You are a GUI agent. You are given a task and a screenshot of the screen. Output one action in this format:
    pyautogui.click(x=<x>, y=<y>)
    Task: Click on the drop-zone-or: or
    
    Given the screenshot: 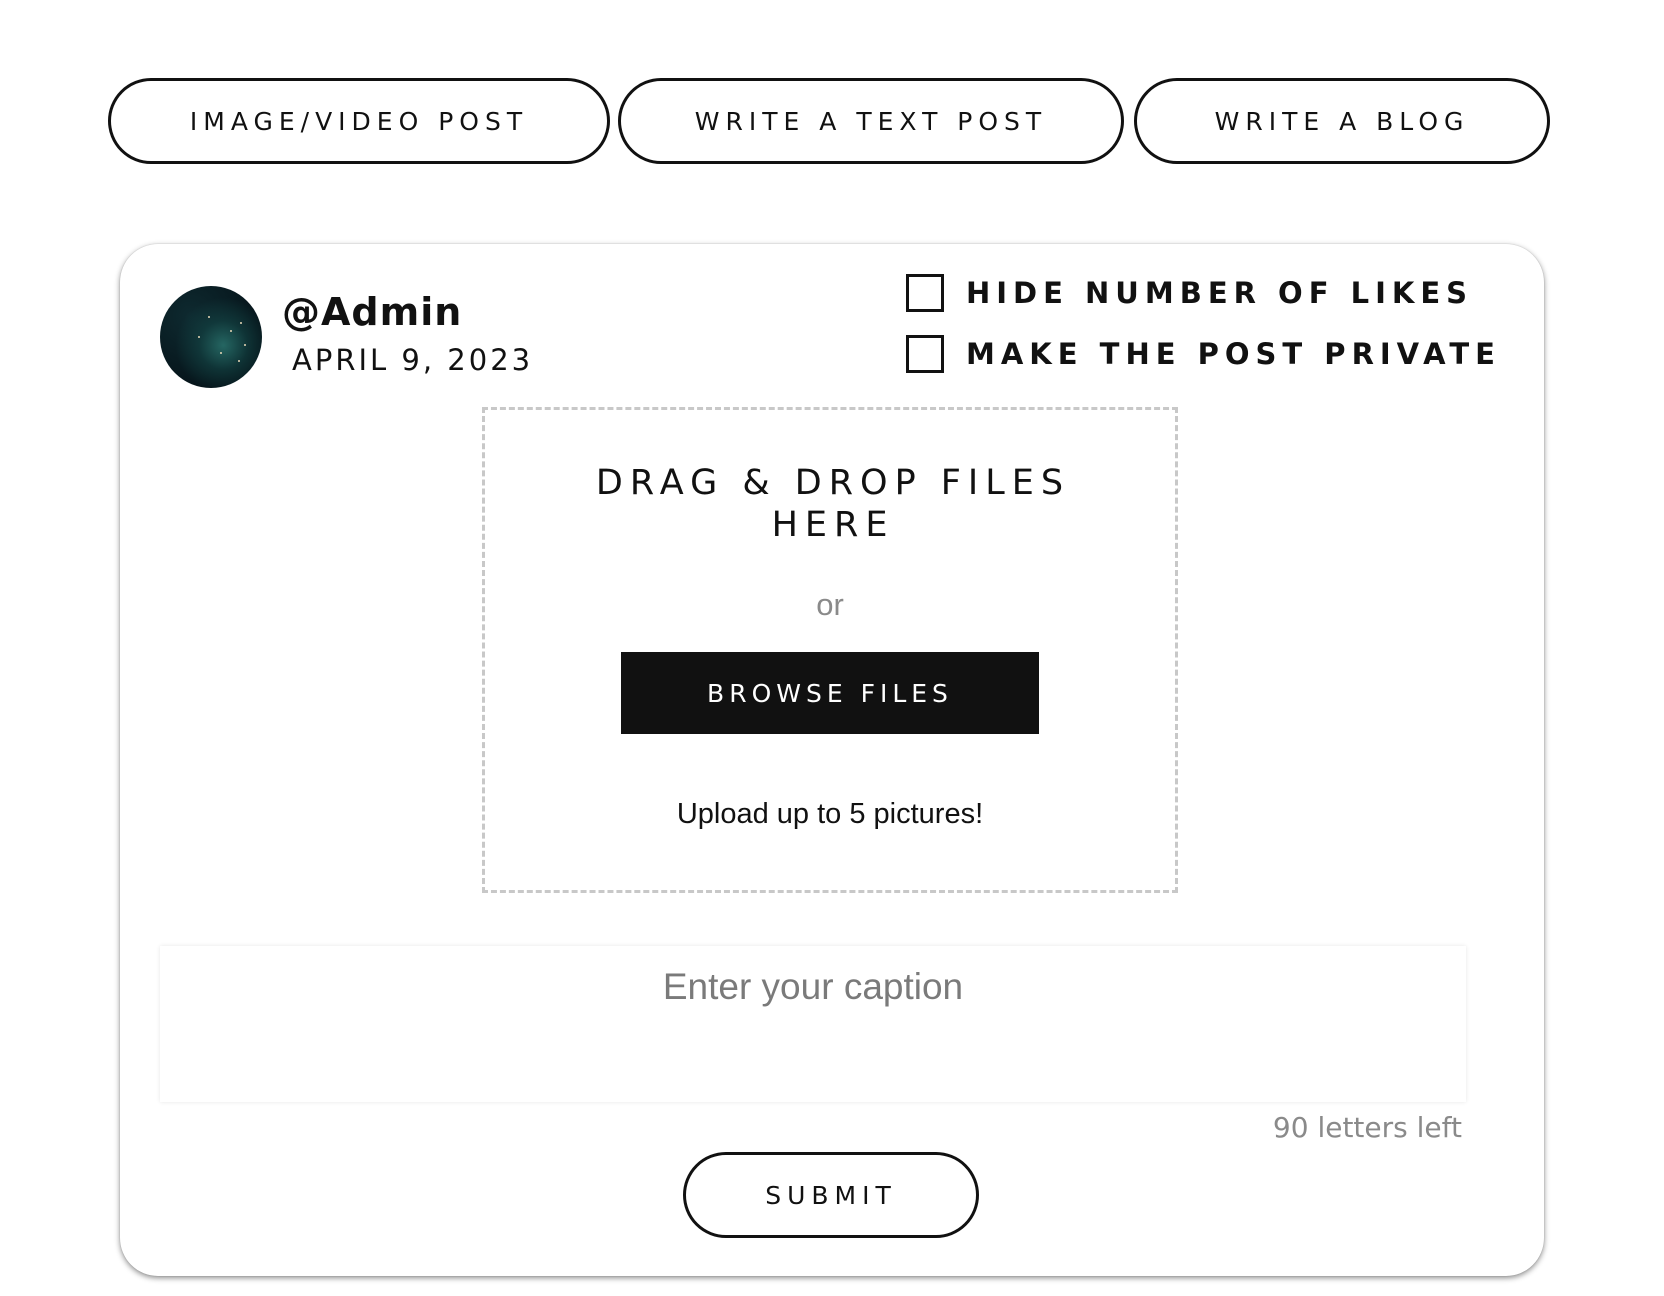 What is the action you would take?
    pyautogui.click(x=830, y=604)
    